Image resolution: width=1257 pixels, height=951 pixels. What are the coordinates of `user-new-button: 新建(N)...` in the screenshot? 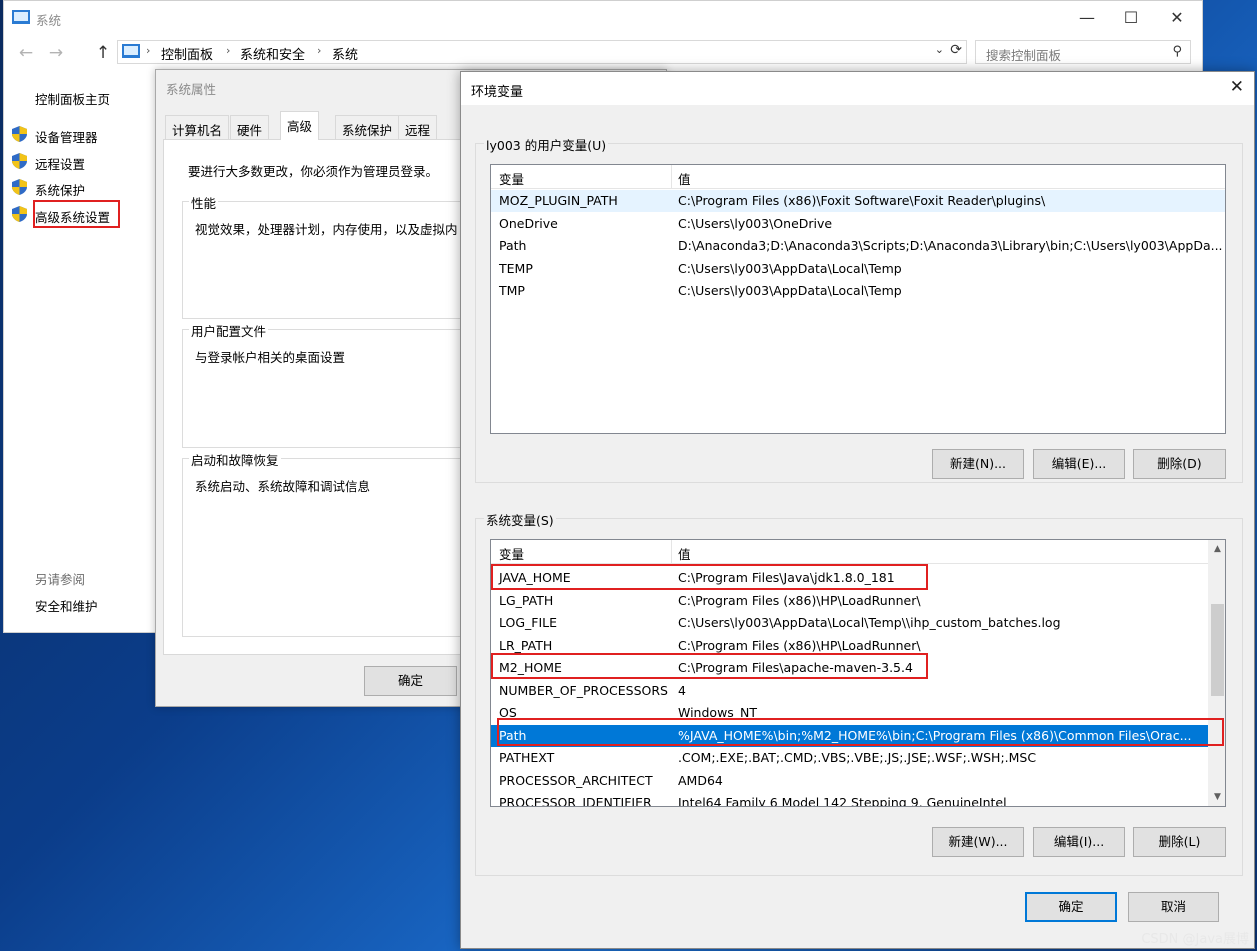 It's located at (978, 464).